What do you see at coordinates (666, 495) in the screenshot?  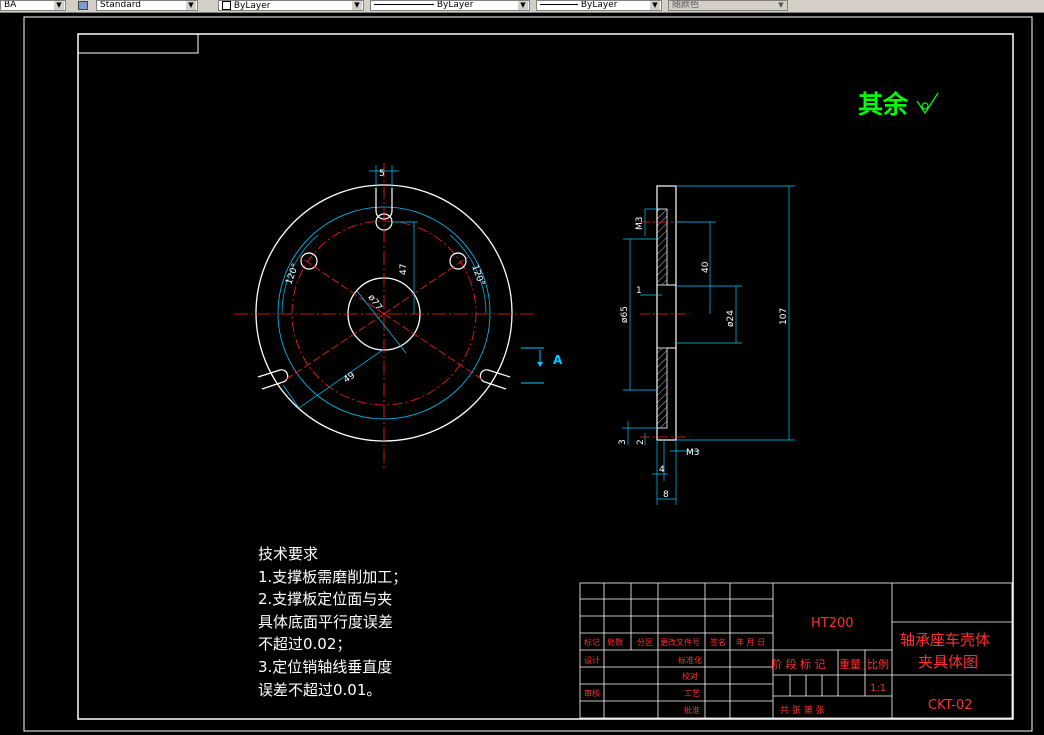 I see `dim-8: 8` at bounding box center [666, 495].